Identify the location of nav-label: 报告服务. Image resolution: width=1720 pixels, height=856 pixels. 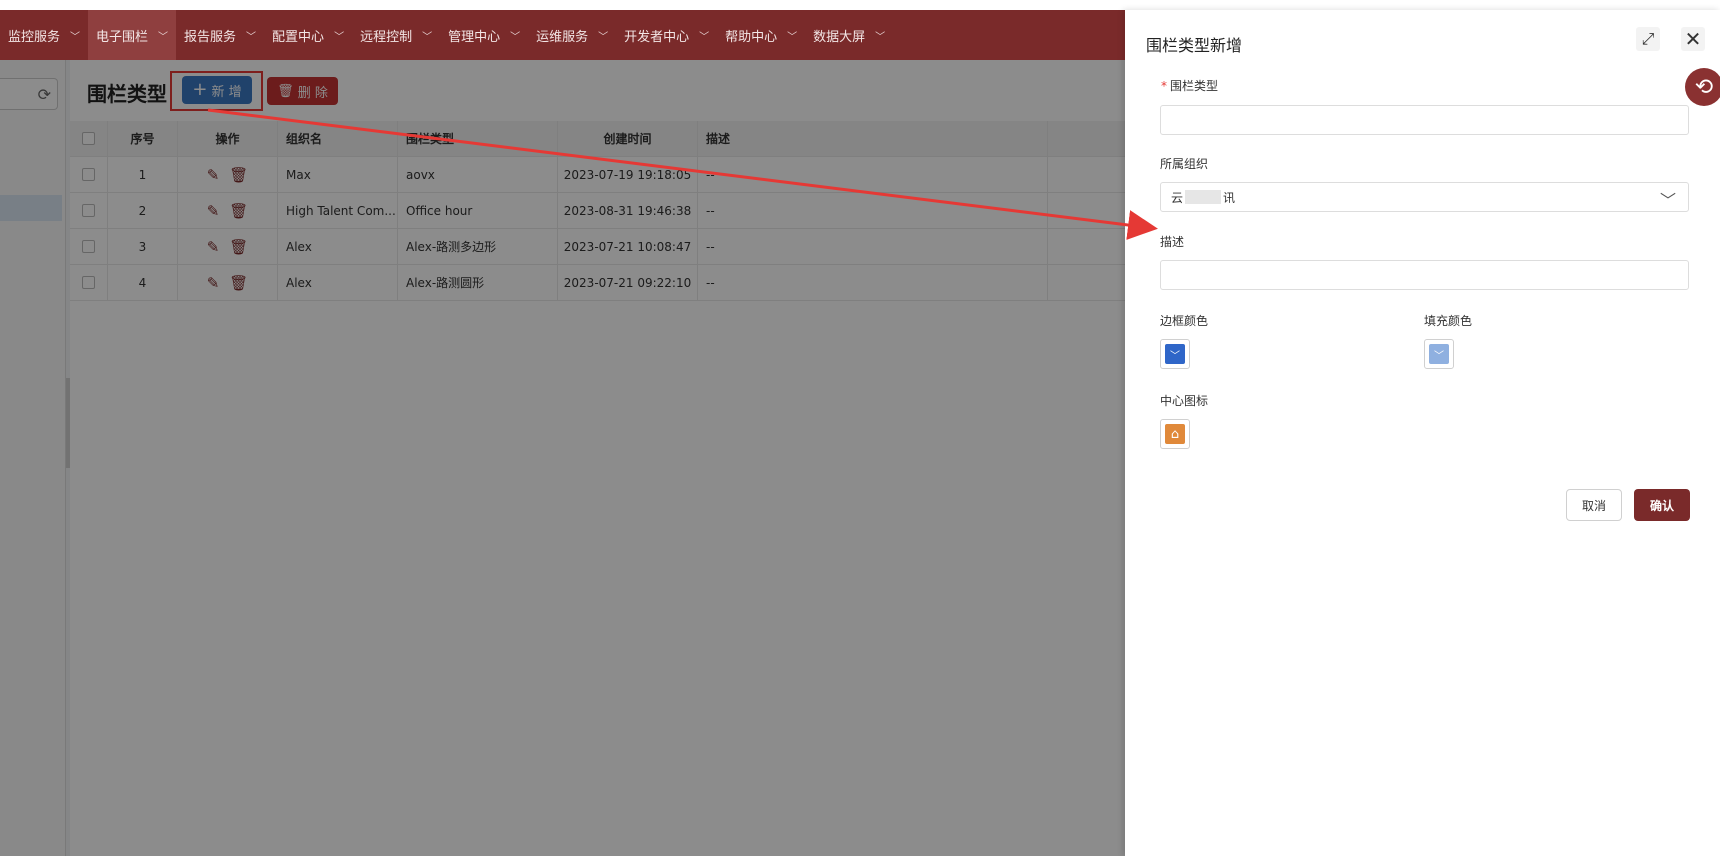
(210, 37).